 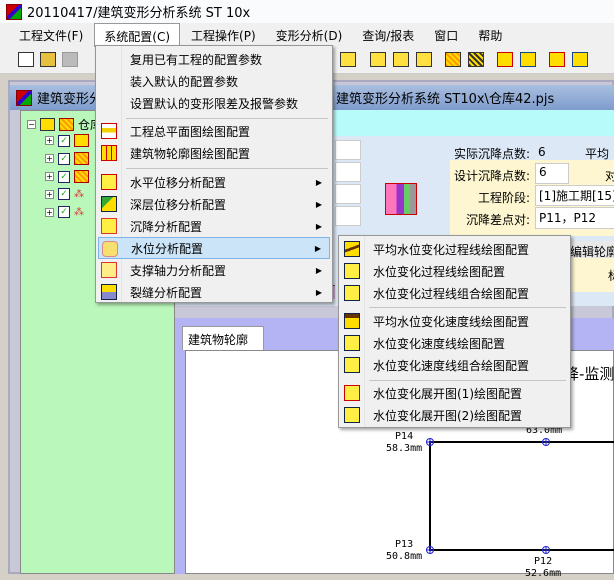 I want to click on point-markers, so click(x=488, y=496).